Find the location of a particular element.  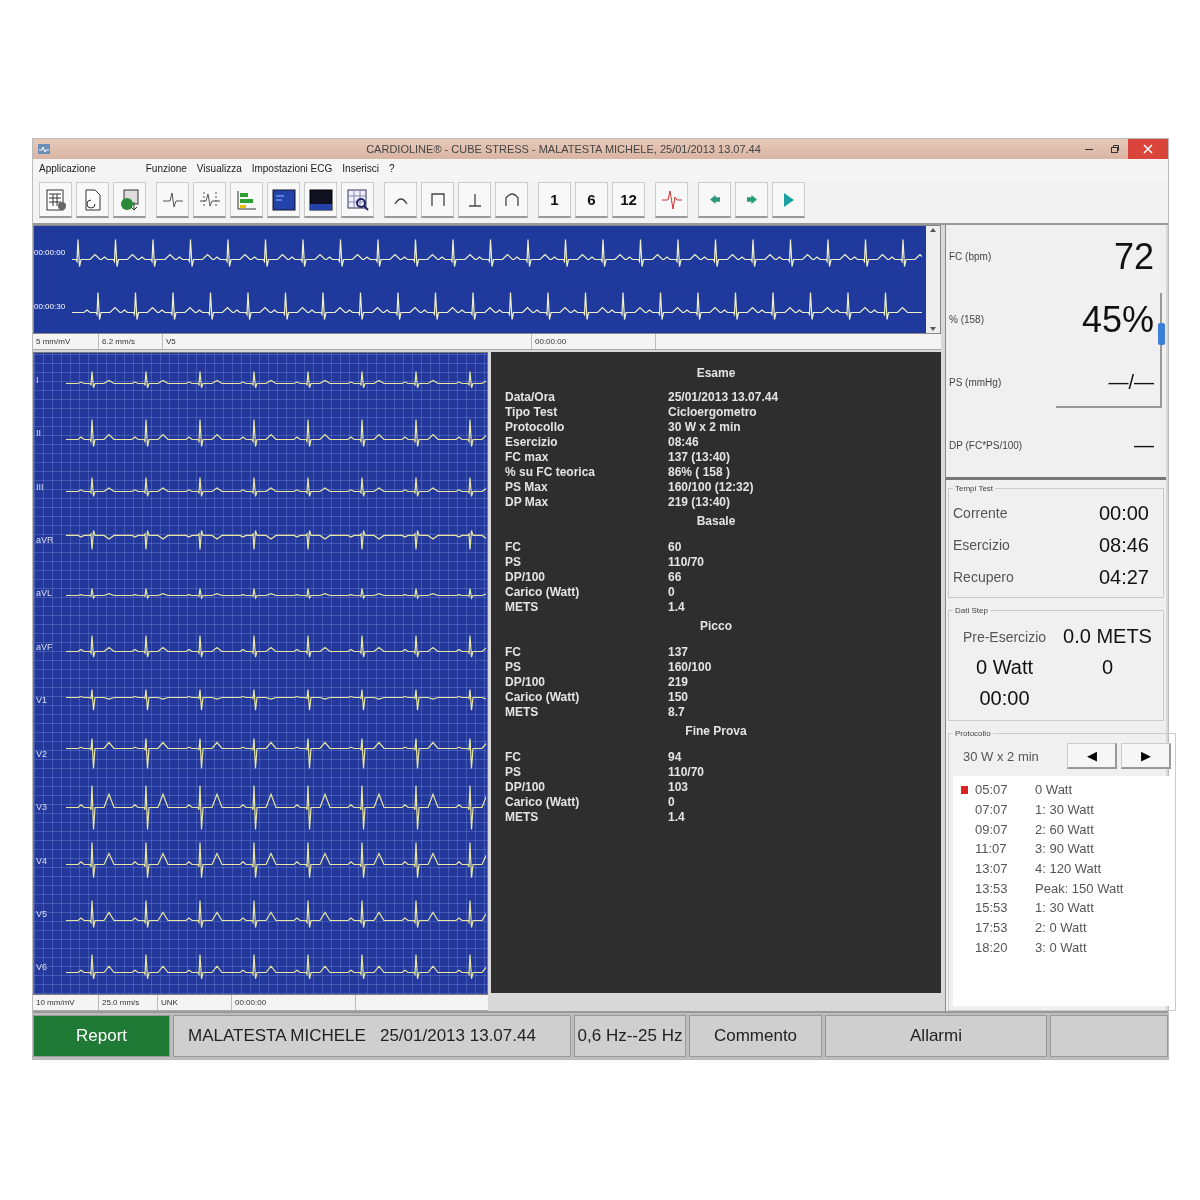

strip-status-text: 00:00:00 is located at coordinates (594, 341).